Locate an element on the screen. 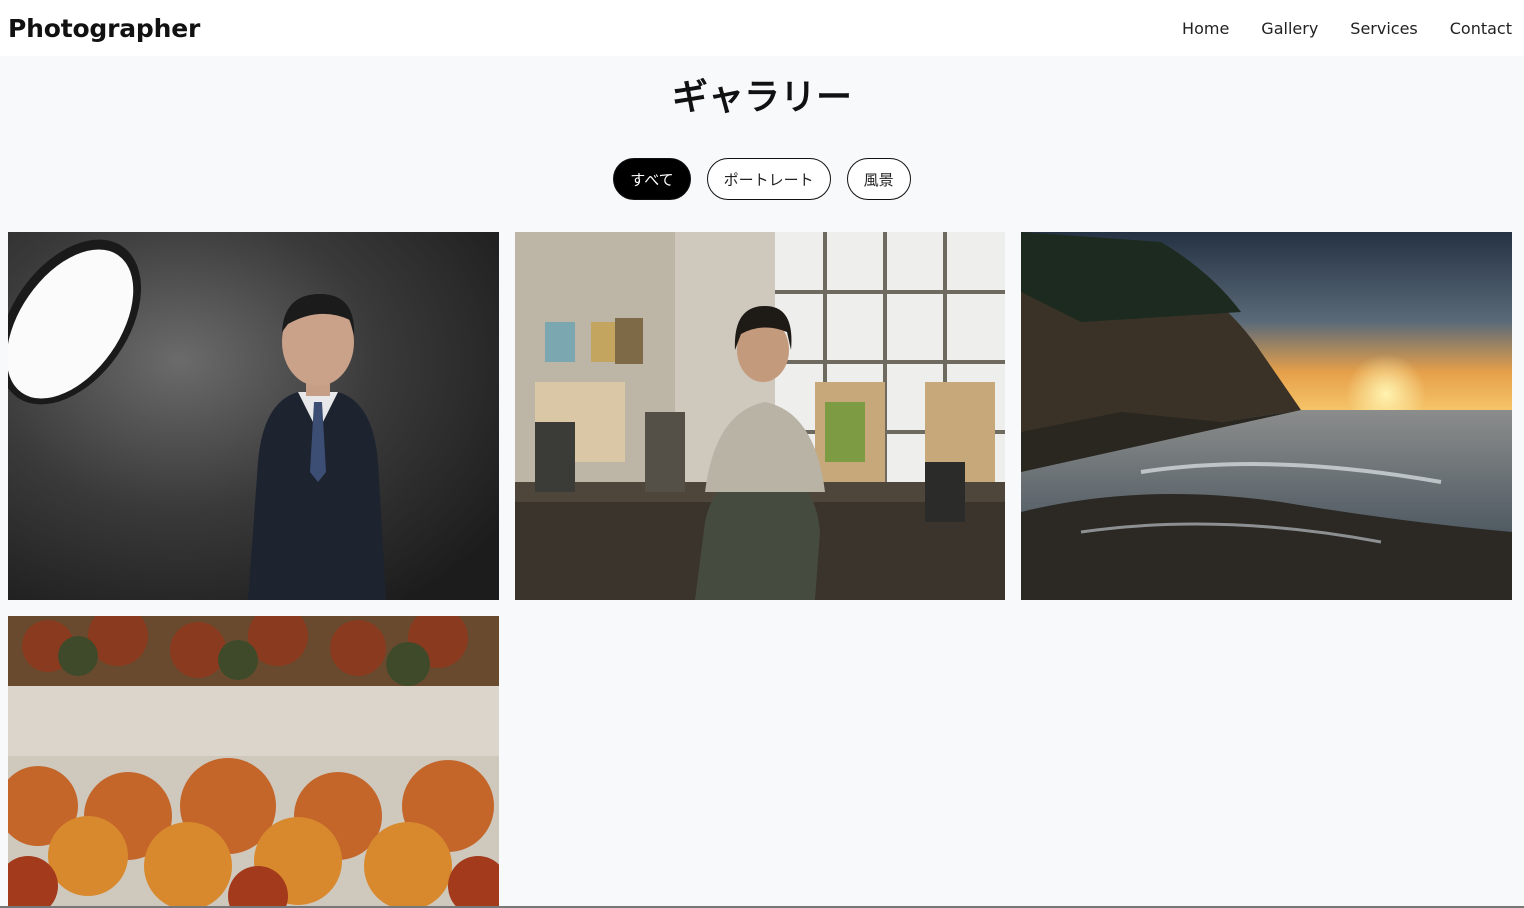  brand-logo: Photographer is located at coordinates (104, 28).